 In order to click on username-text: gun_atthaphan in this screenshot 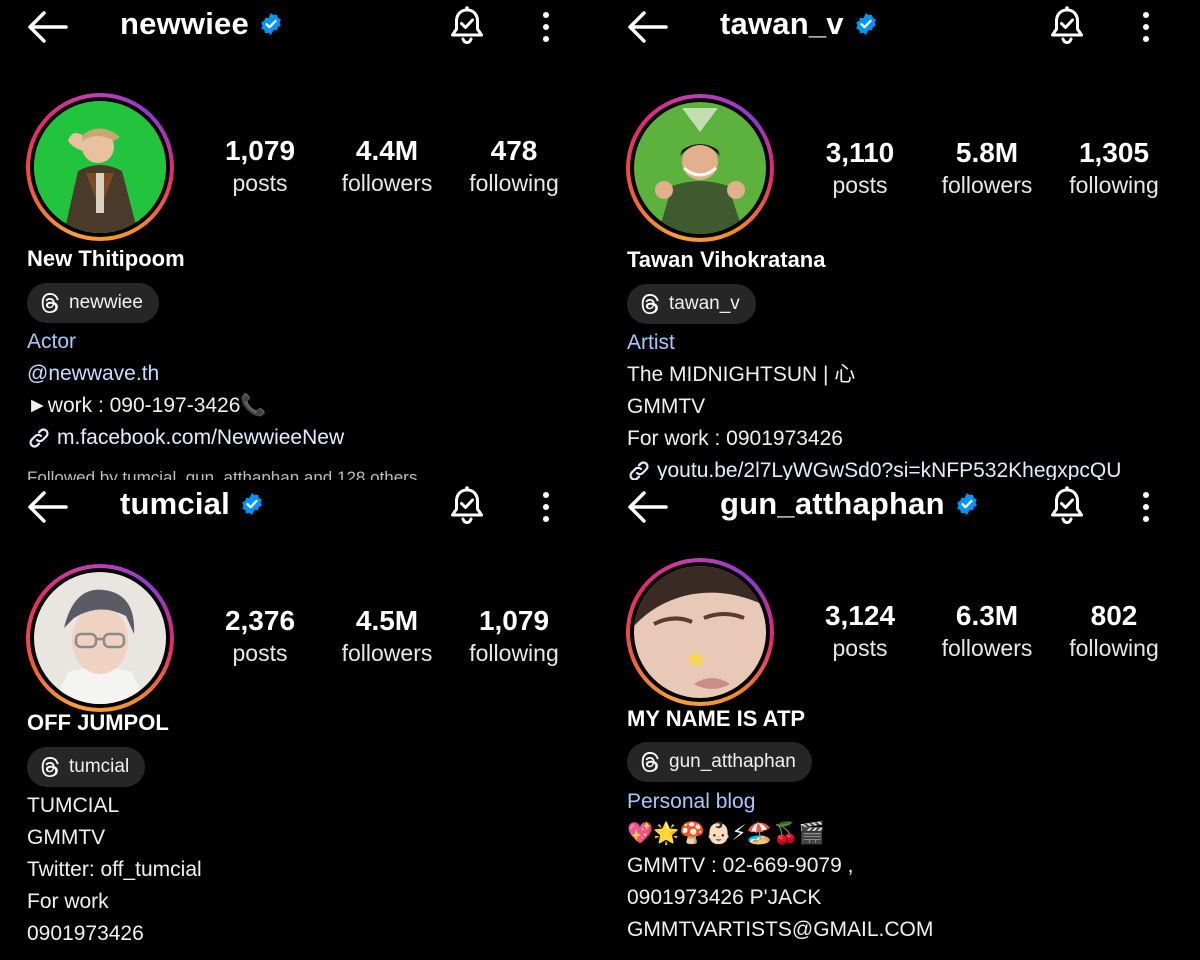, I will do `click(832, 503)`.